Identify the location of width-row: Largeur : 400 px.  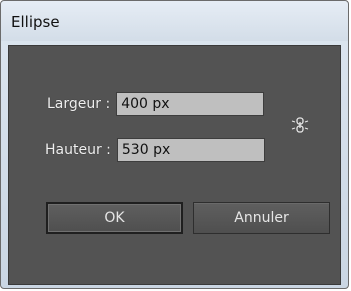
(156, 104).